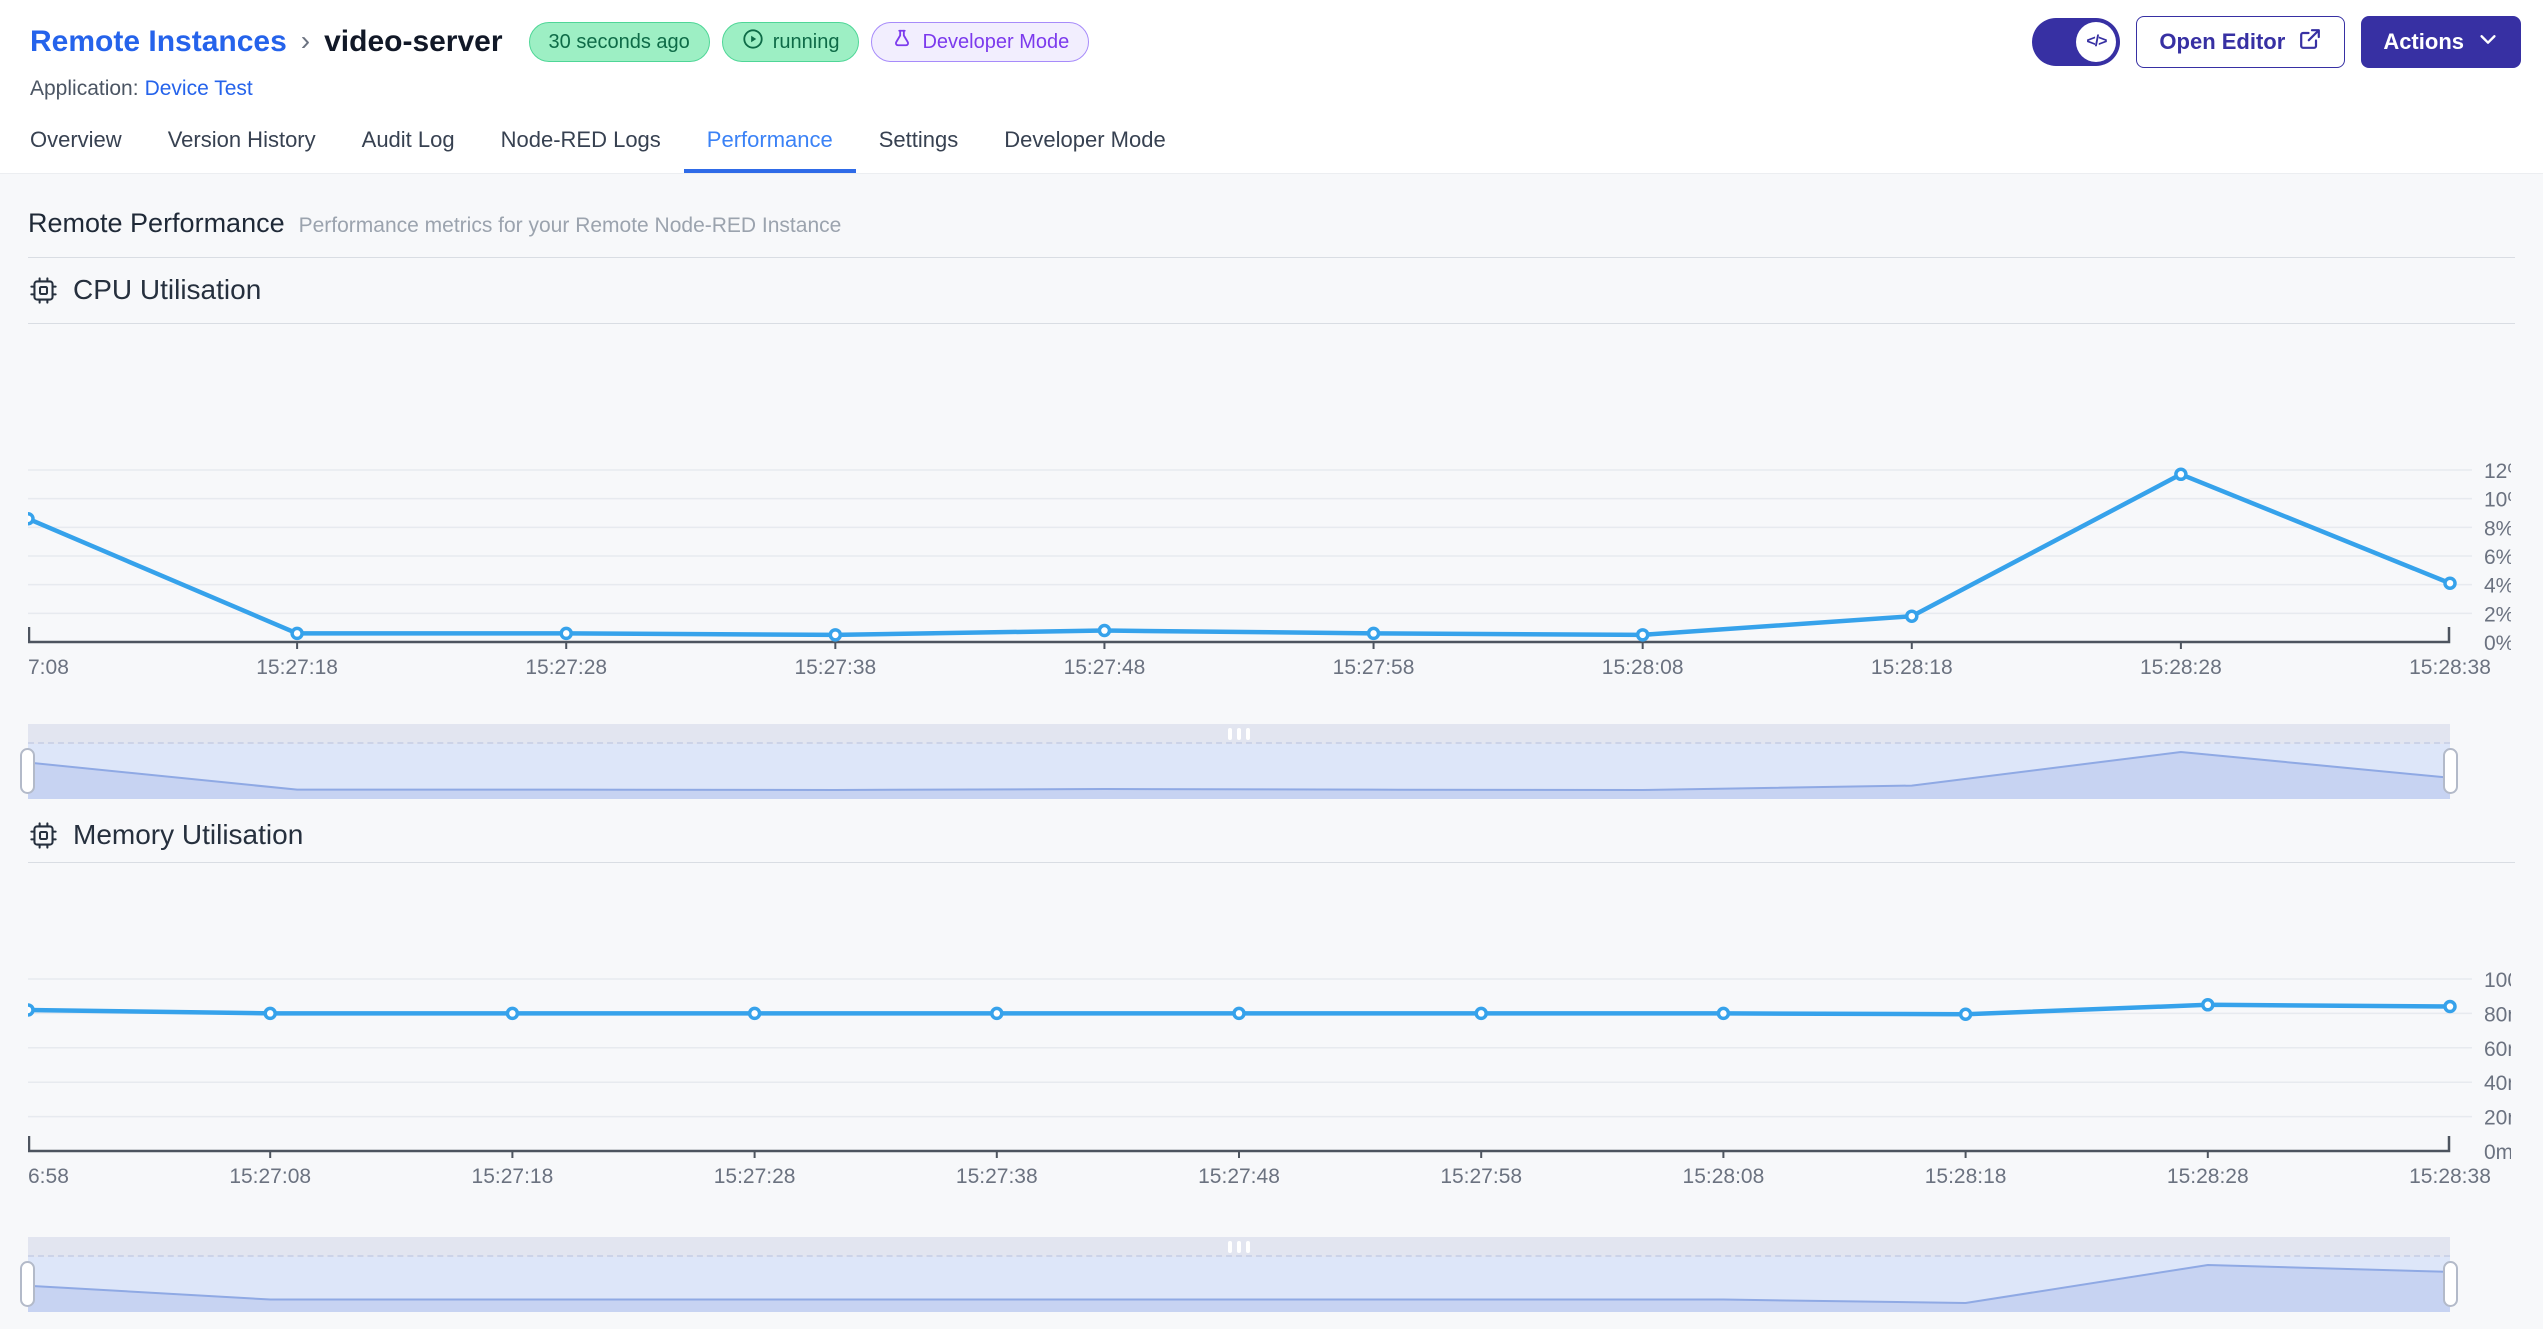 The width and height of the screenshot is (2543, 1334). I want to click on tab-performance: Performance, so click(769, 150).